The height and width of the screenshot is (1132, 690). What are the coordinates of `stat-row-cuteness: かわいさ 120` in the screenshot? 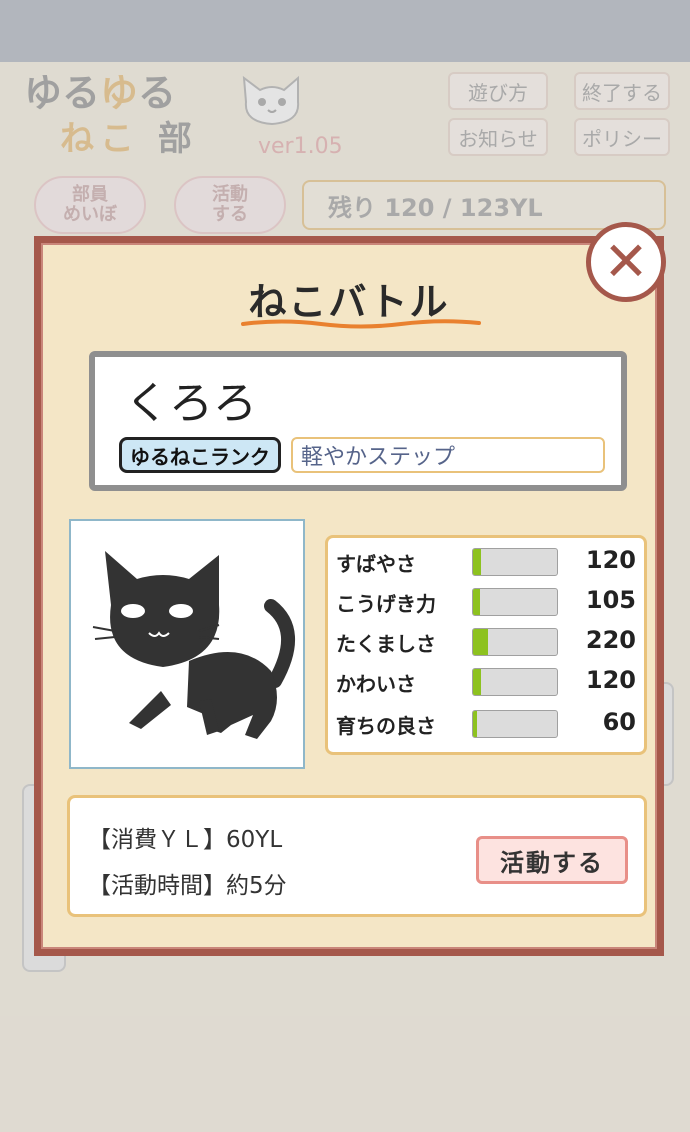 It's located at (486, 681).